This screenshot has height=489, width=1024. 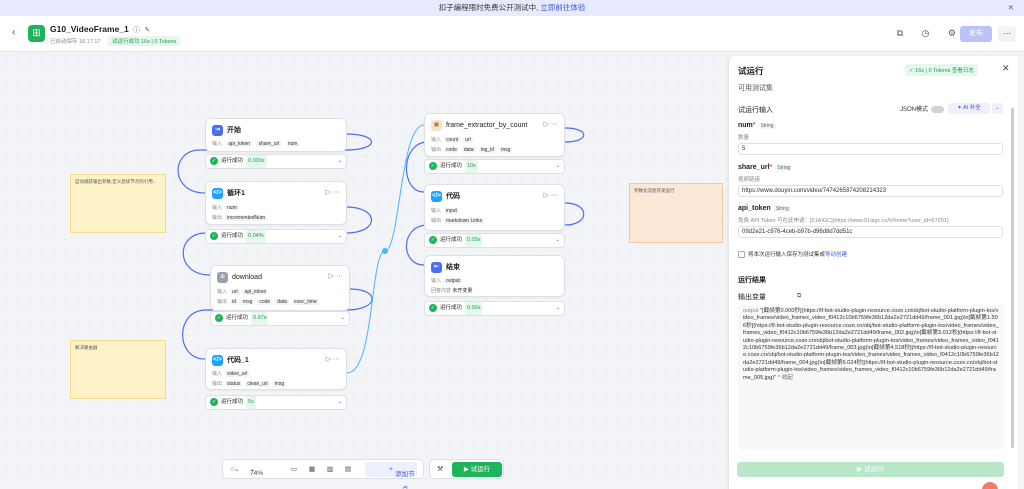 What do you see at coordinates (676, 213) in the screenshot?
I see `note-card: 参数化流程开发运行` at bounding box center [676, 213].